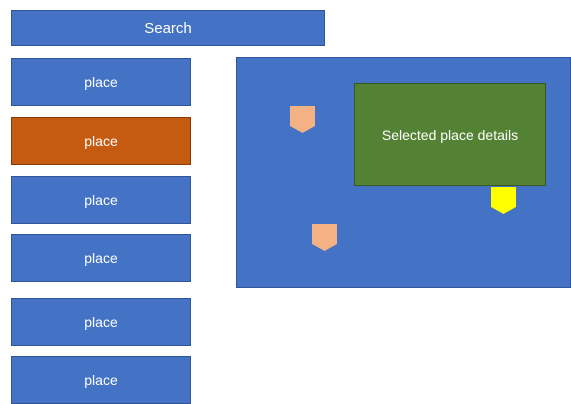  I want to click on place-list-item-selected: place, so click(101, 141).